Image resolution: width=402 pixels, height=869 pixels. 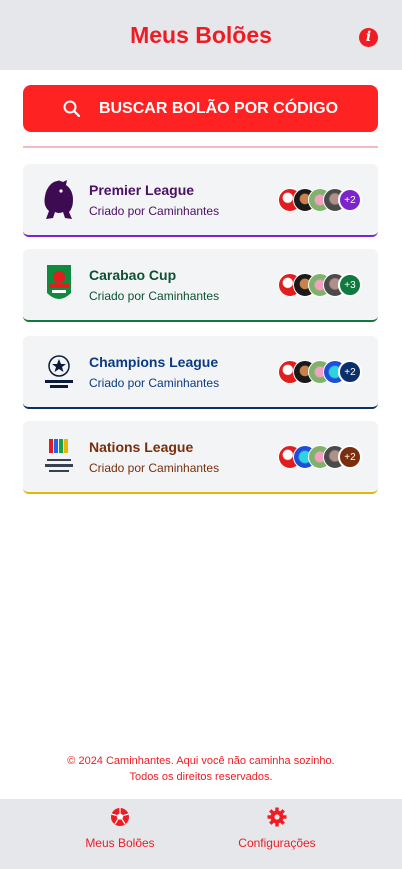 What do you see at coordinates (120, 843) in the screenshot?
I see `nav-label: Meus Bolões` at bounding box center [120, 843].